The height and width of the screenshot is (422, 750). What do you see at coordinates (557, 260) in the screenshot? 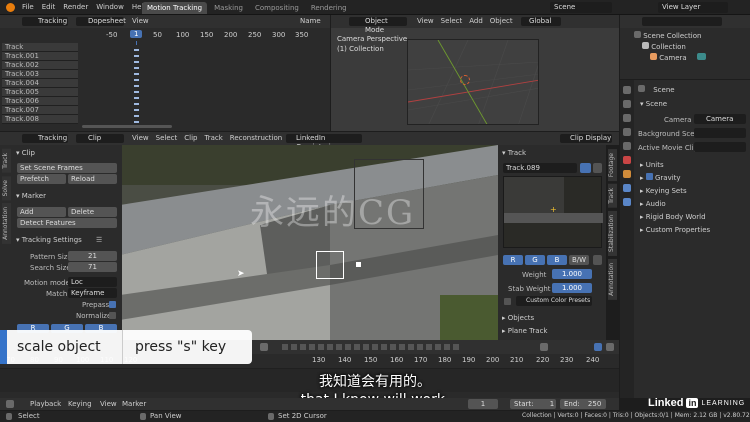
I see `track-channel-b: B` at bounding box center [557, 260].